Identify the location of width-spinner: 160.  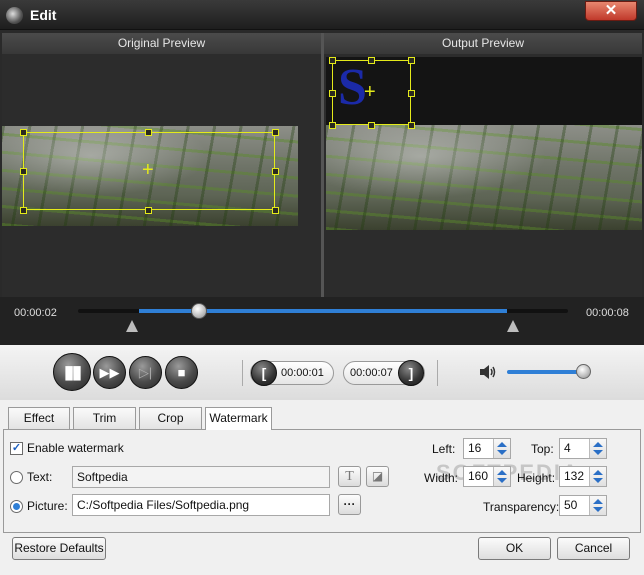
(487, 476).